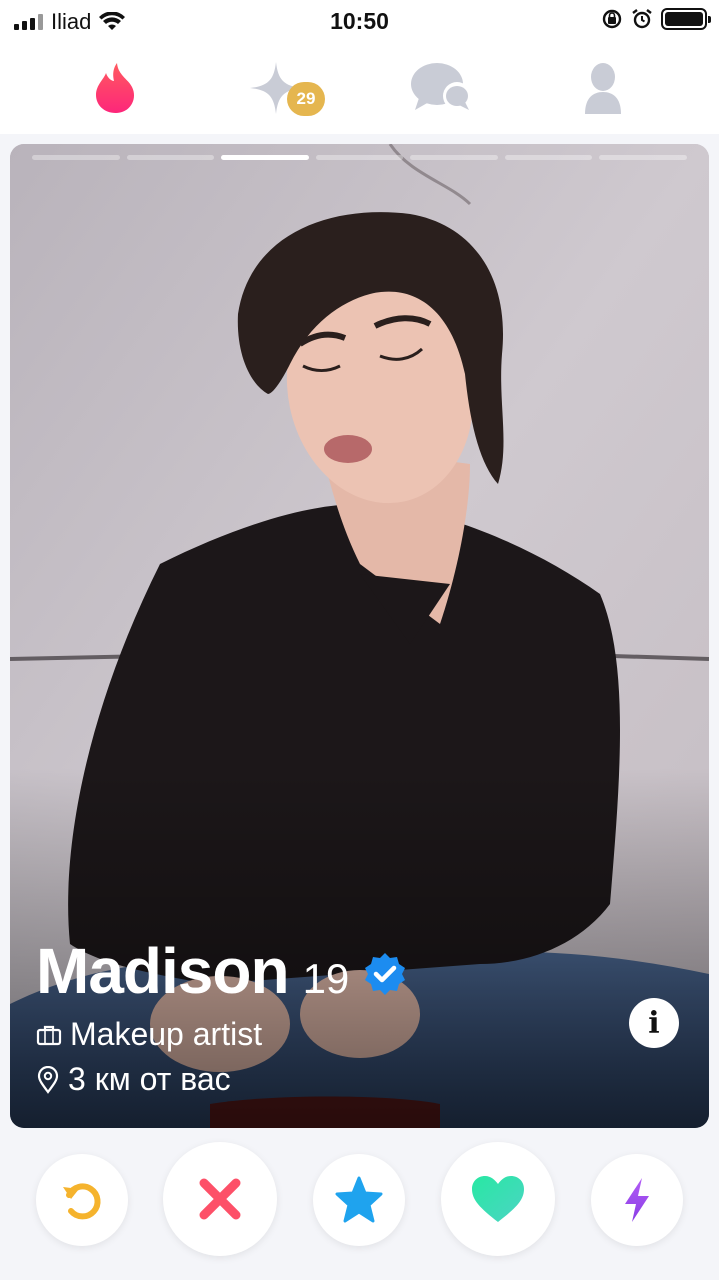 The width and height of the screenshot is (719, 1280). Describe the element at coordinates (656, 19) in the screenshot. I see `status-right` at that location.